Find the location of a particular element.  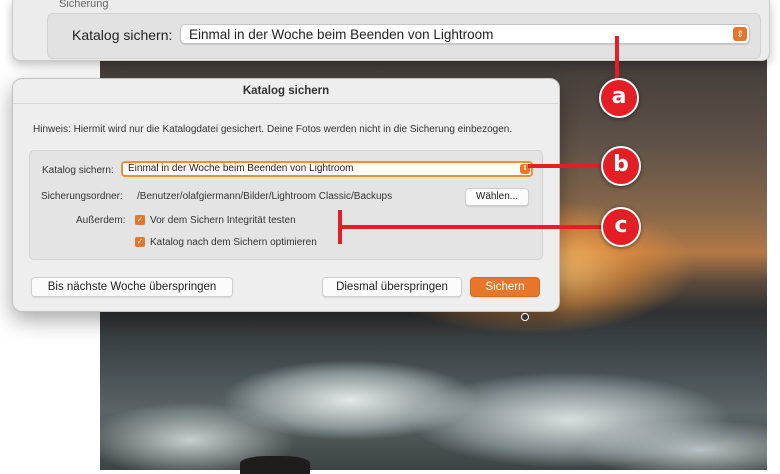

section-label: Sicherung is located at coordinates (84, 5).